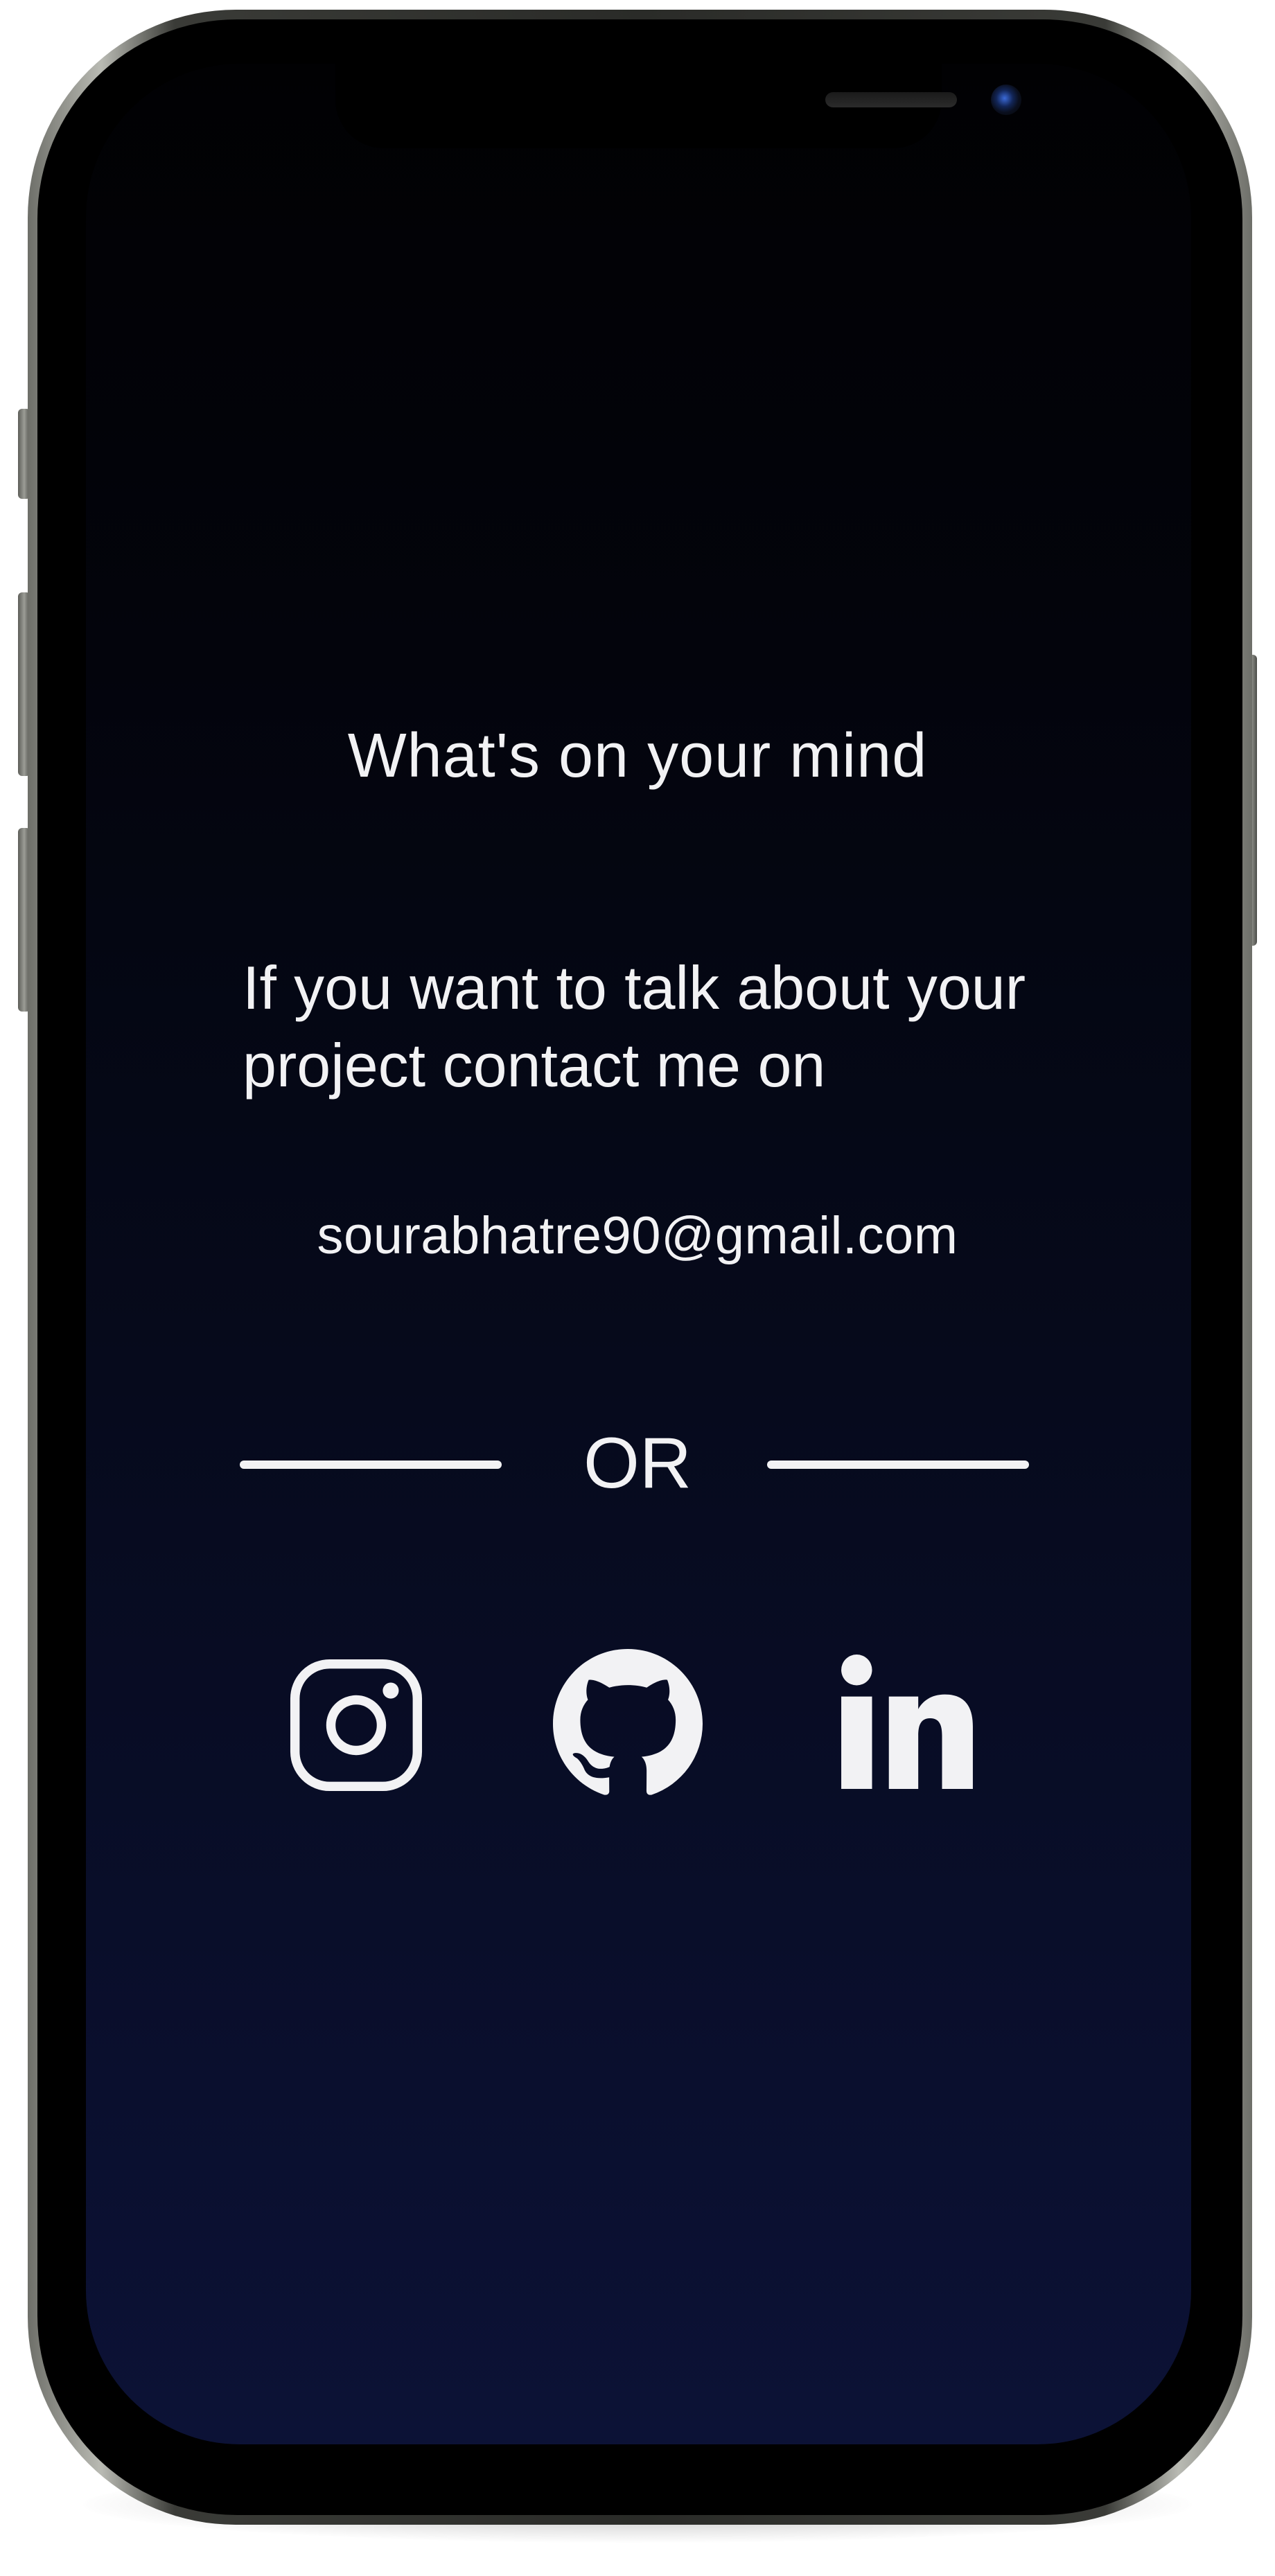  Describe the element at coordinates (891, 99) in the screenshot. I see `earpiece-speaker` at that location.